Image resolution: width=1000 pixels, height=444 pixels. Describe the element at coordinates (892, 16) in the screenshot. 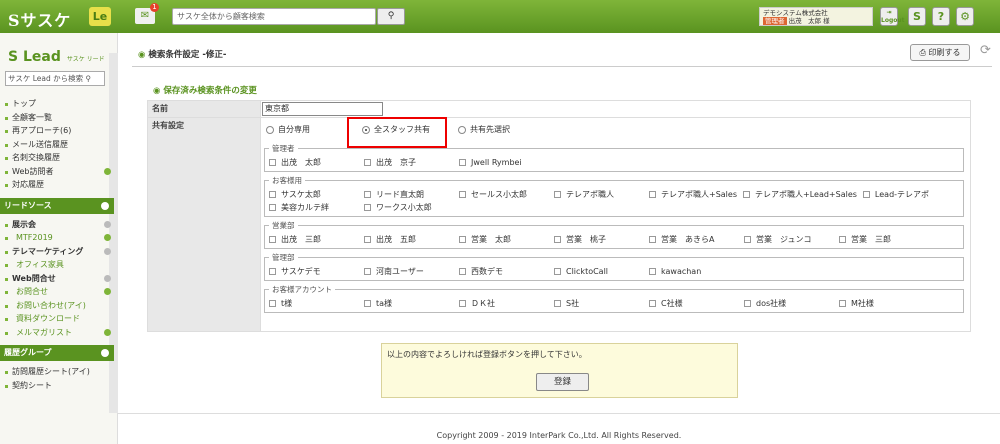

I see `logout-button: ⇥ Logout` at that location.